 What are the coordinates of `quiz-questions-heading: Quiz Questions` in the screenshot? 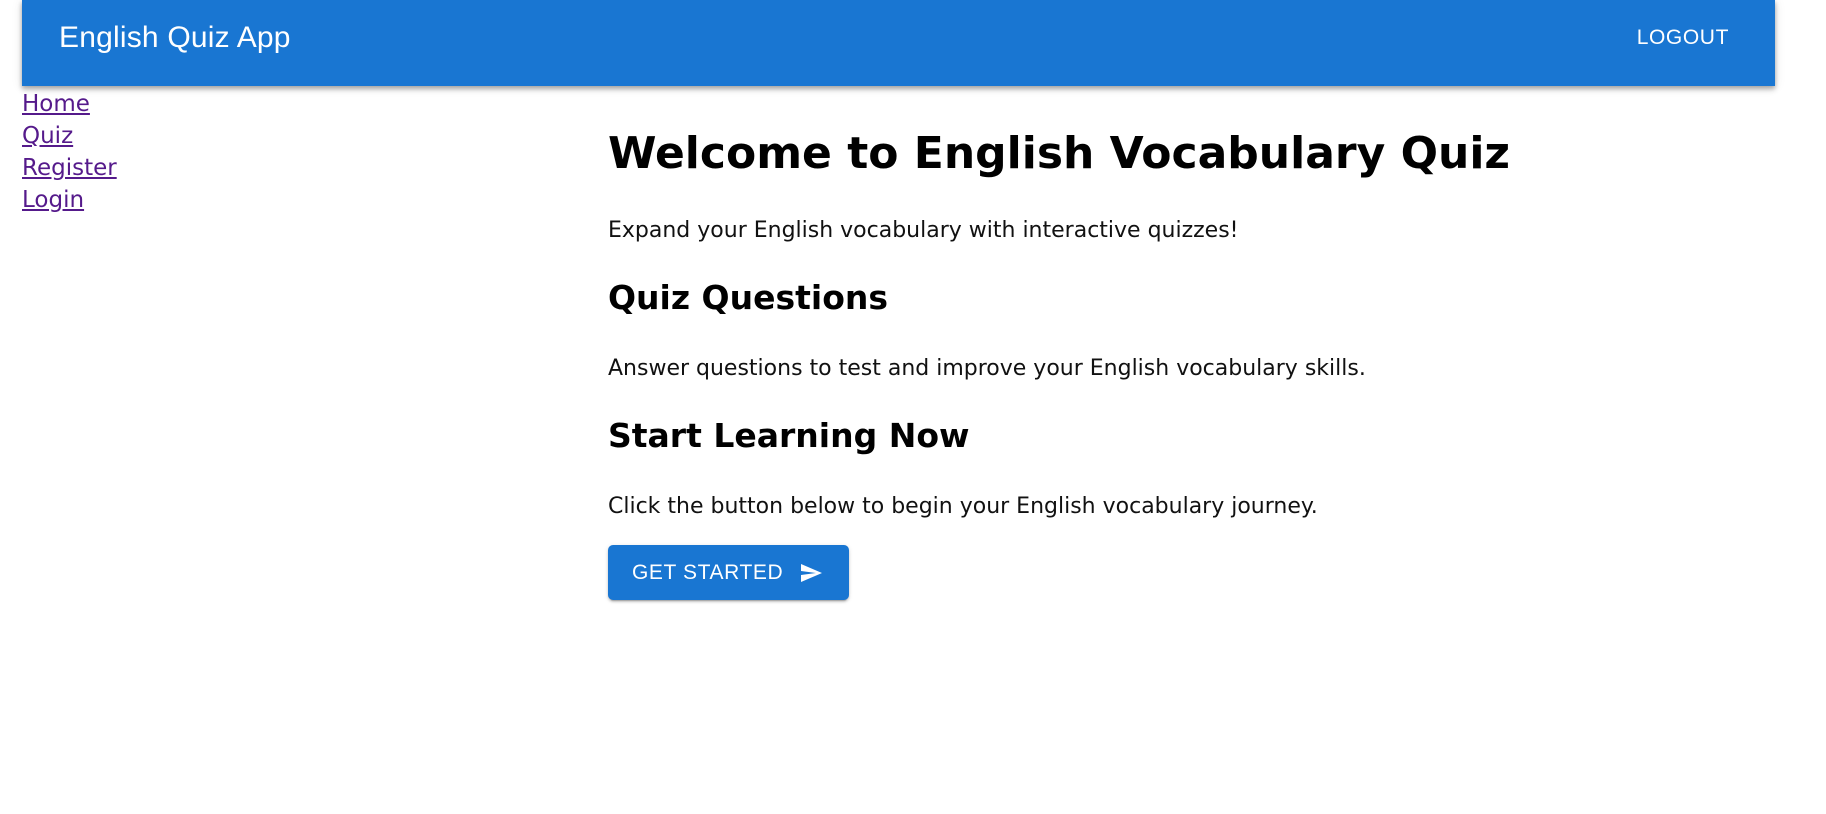 It's located at (748, 297).